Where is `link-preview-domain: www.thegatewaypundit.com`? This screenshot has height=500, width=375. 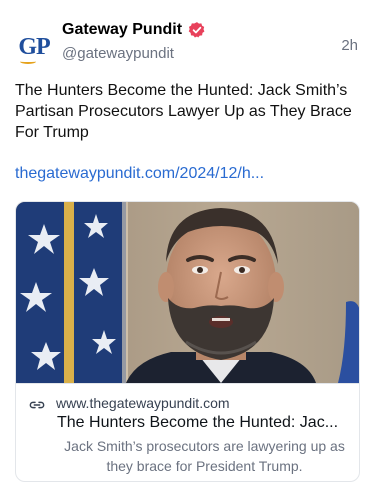
link-preview-domain: www.thegatewaypundit.com is located at coordinates (143, 403).